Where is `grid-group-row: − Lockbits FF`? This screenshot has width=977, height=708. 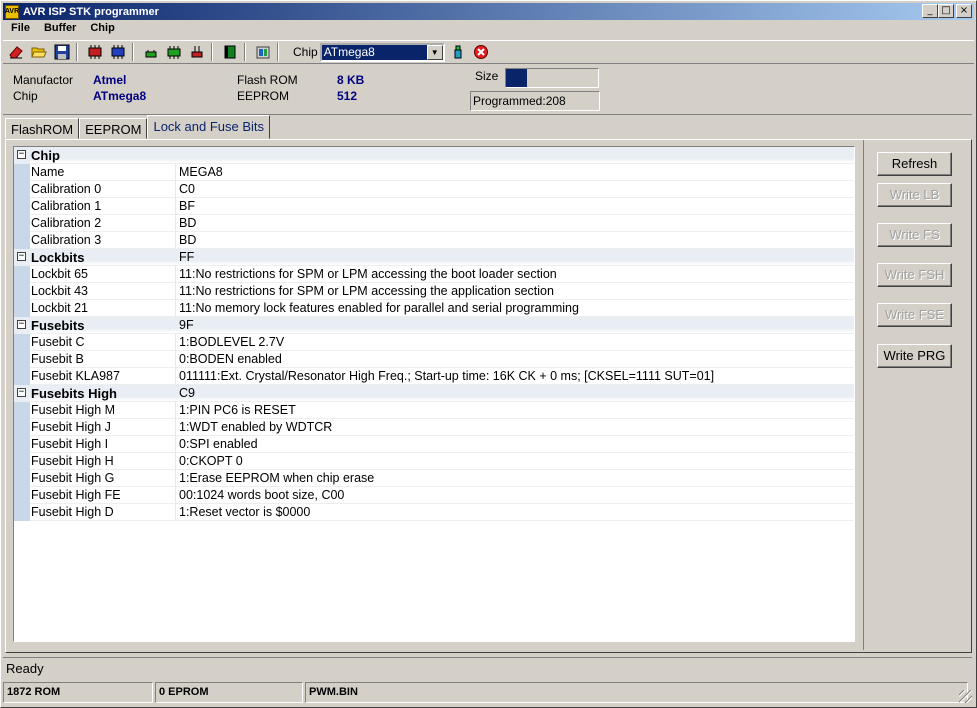
grid-group-row: − Lockbits FF is located at coordinates (434, 257).